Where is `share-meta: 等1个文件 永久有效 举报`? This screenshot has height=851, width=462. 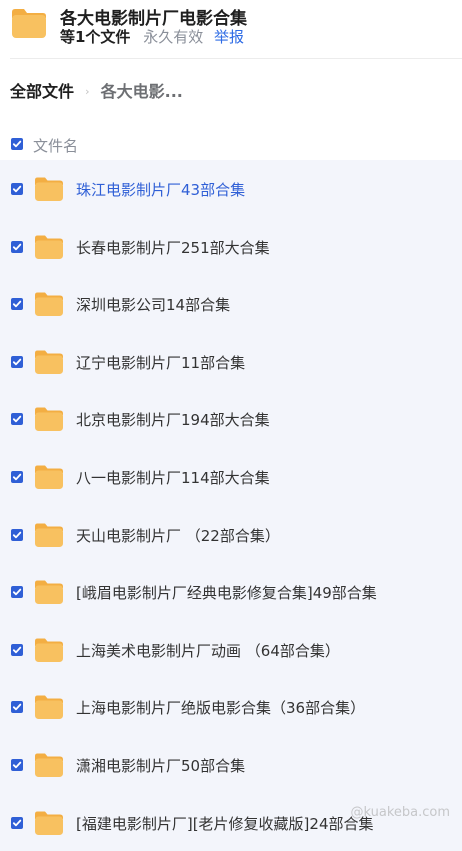 share-meta: 等1个文件 永久有效 举报 is located at coordinates (152, 36).